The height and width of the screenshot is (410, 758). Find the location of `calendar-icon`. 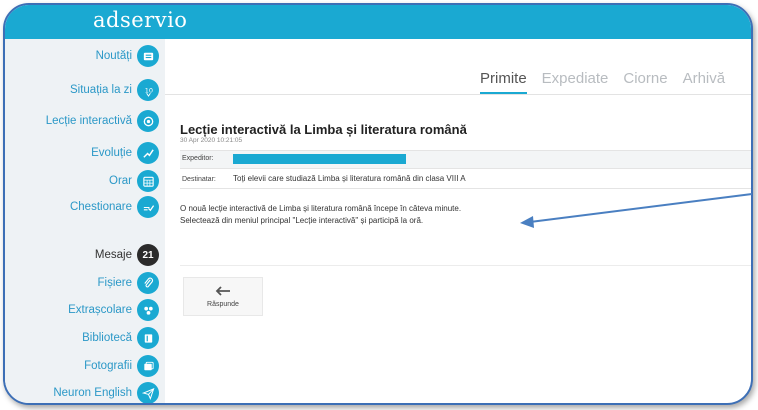

calendar-icon is located at coordinates (148, 181).